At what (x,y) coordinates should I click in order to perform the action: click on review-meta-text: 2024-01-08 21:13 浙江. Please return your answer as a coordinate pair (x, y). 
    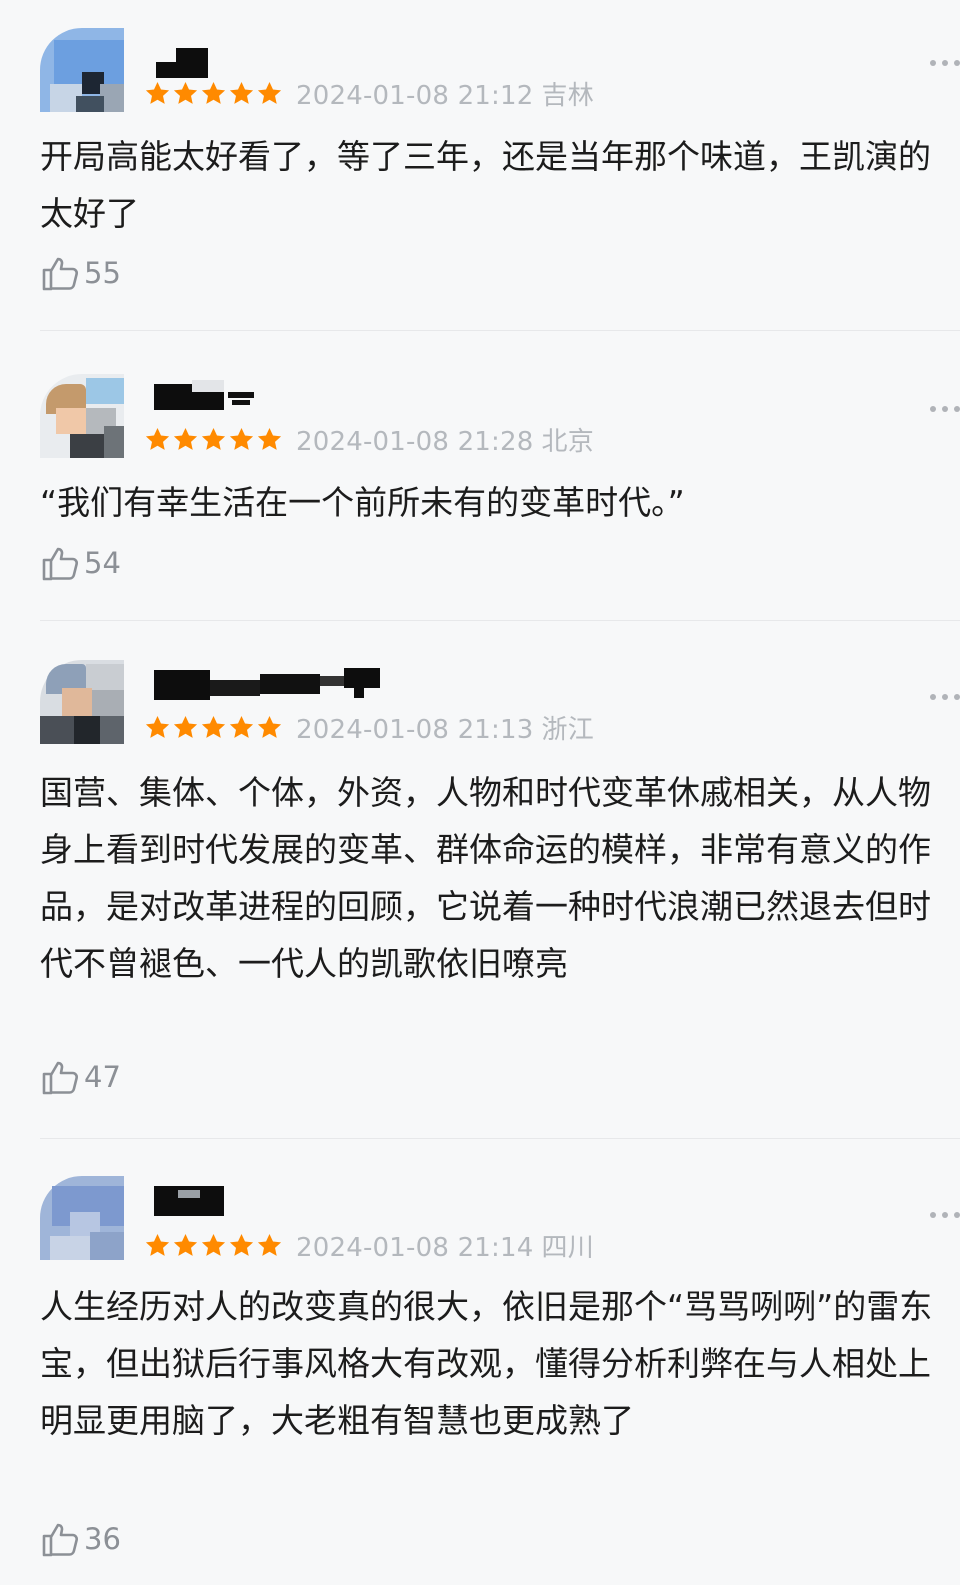
    Looking at the image, I should click on (445, 727).